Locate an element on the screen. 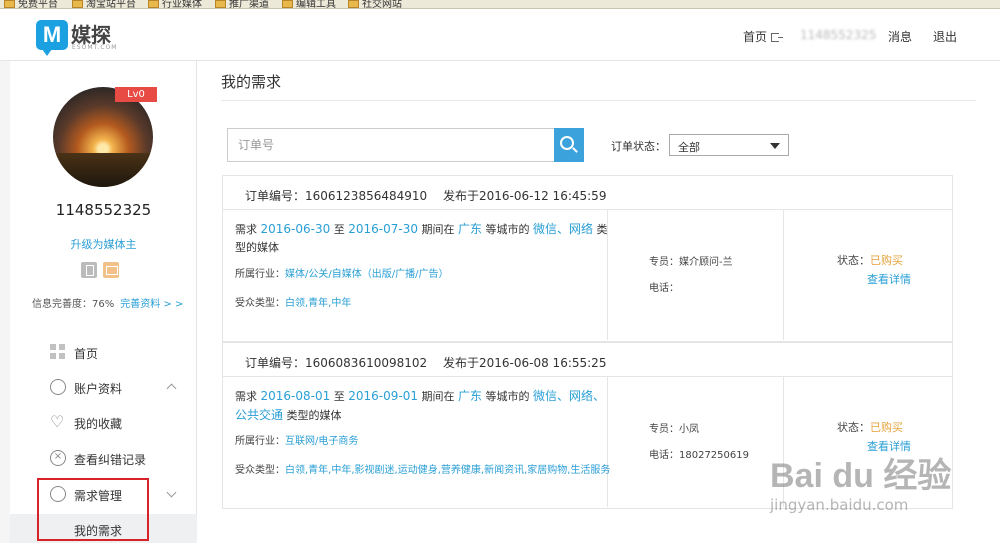  order-publish-time: 发布于2016-06-12 16:45:59 is located at coordinates (525, 196).